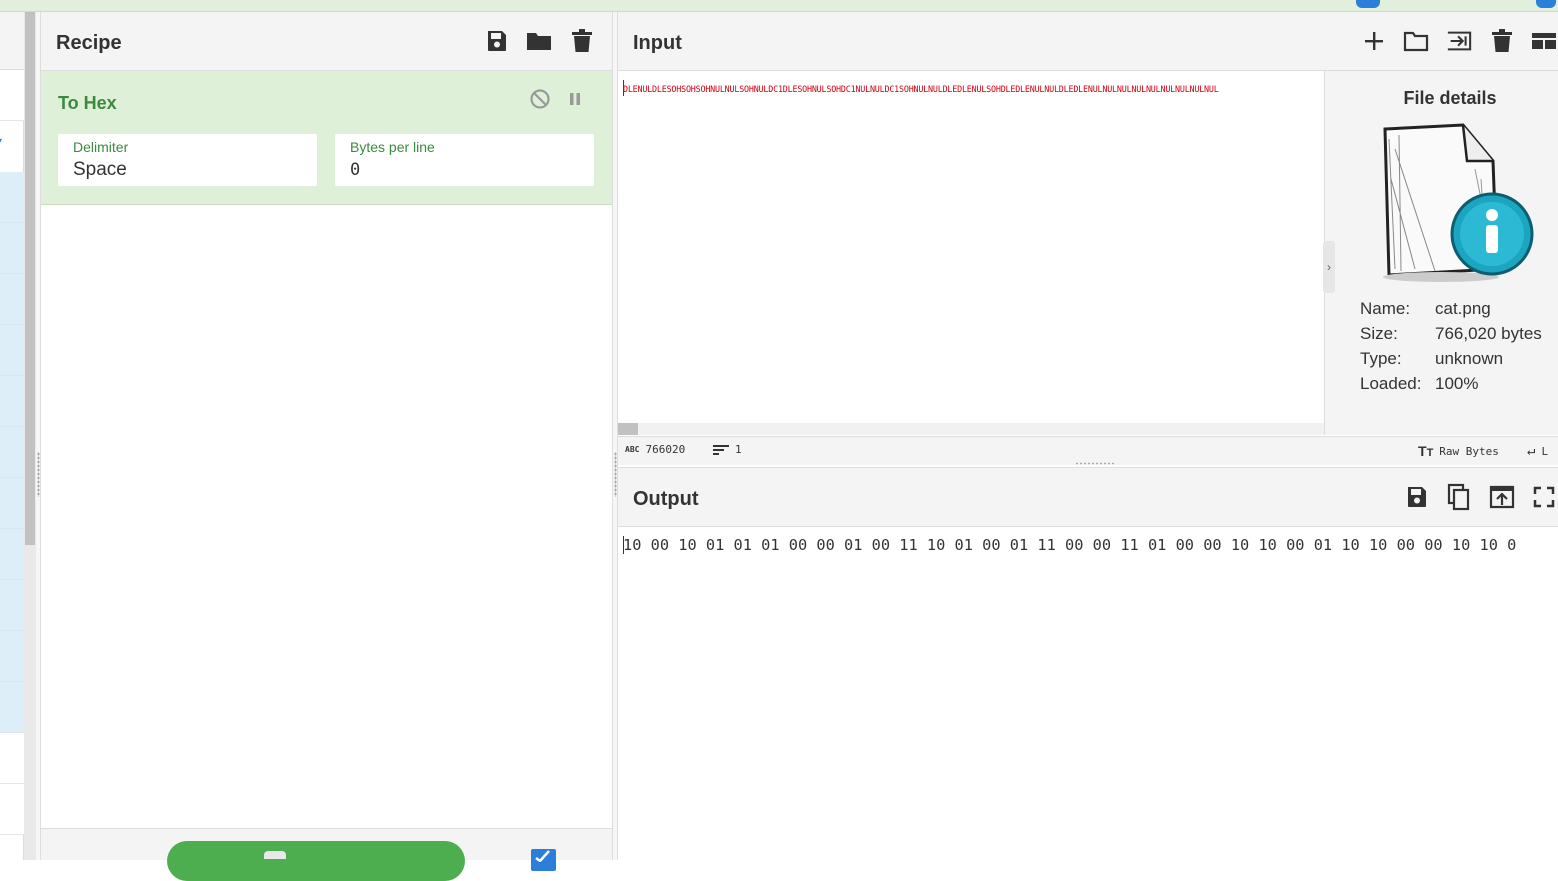 The width and height of the screenshot is (1558, 881). I want to click on copy-icon, so click(1459, 497).